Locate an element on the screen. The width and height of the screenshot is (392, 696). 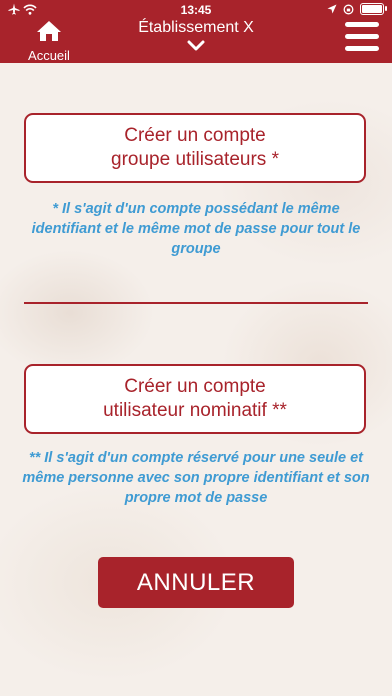
cancel-button: ANNULER is located at coordinates (196, 582).